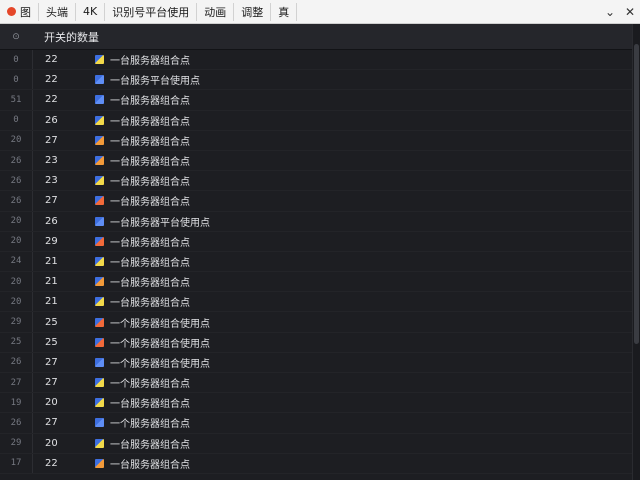 The width and height of the screenshot is (640, 480). Describe the element at coordinates (51, 161) in the screenshot. I see `row-count: 23` at that location.